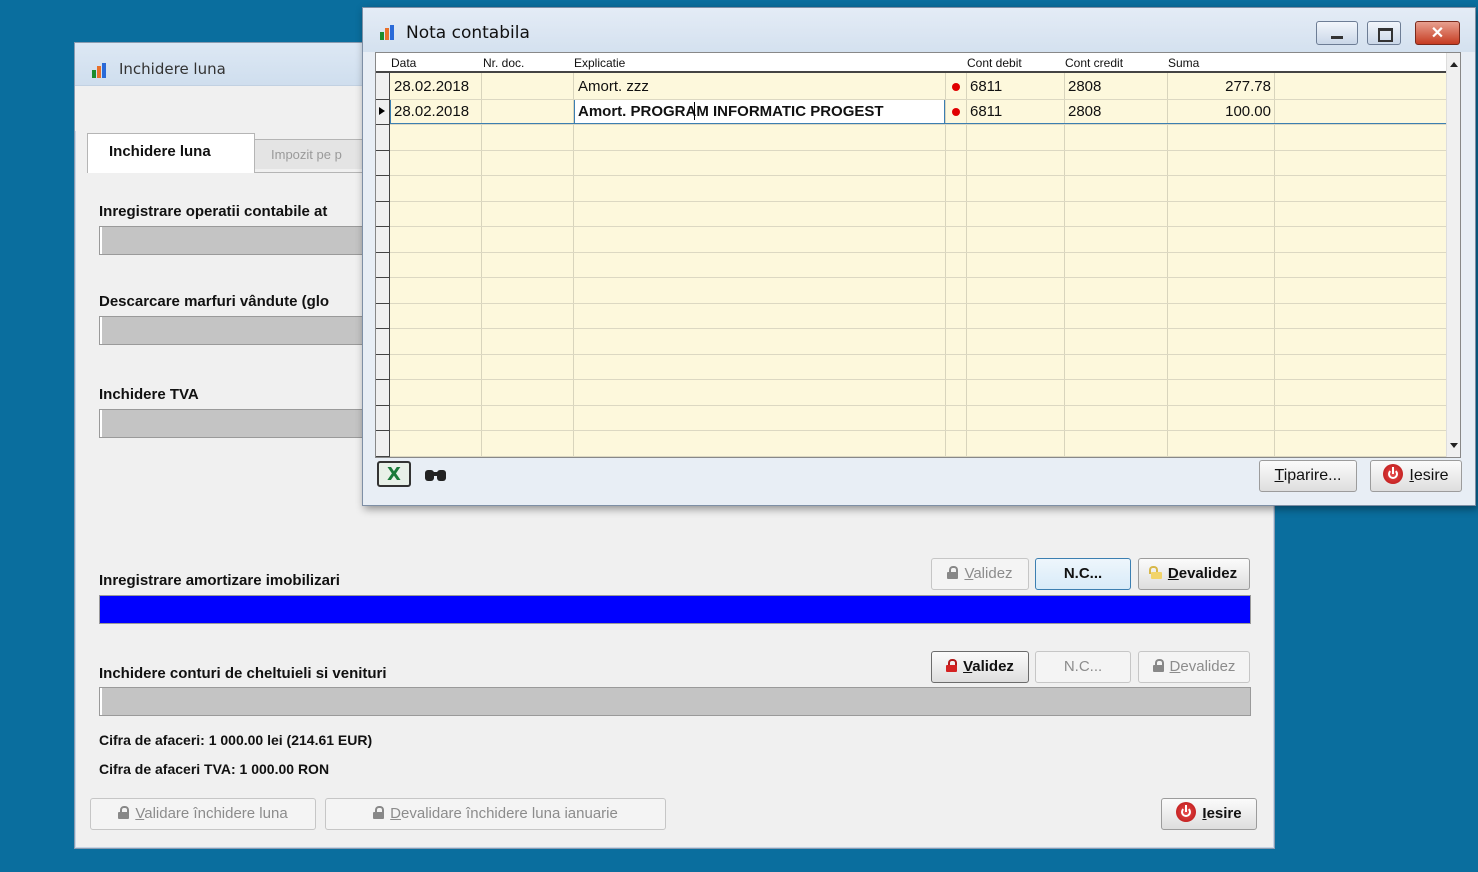 Image resolution: width=1478 pixels, height=872 pixels. I want to click on row-indicator-column, so click(383, 265).